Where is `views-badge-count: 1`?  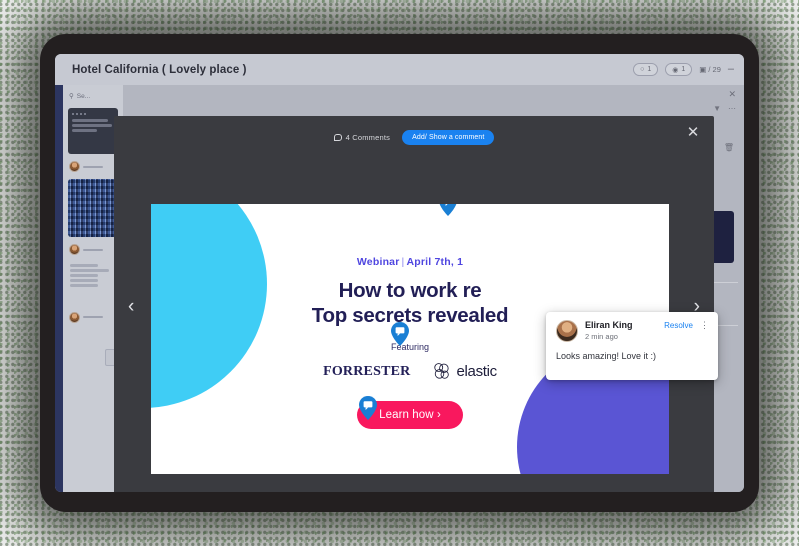
views-badge-count: 1 is located at coordinates (683, 69).